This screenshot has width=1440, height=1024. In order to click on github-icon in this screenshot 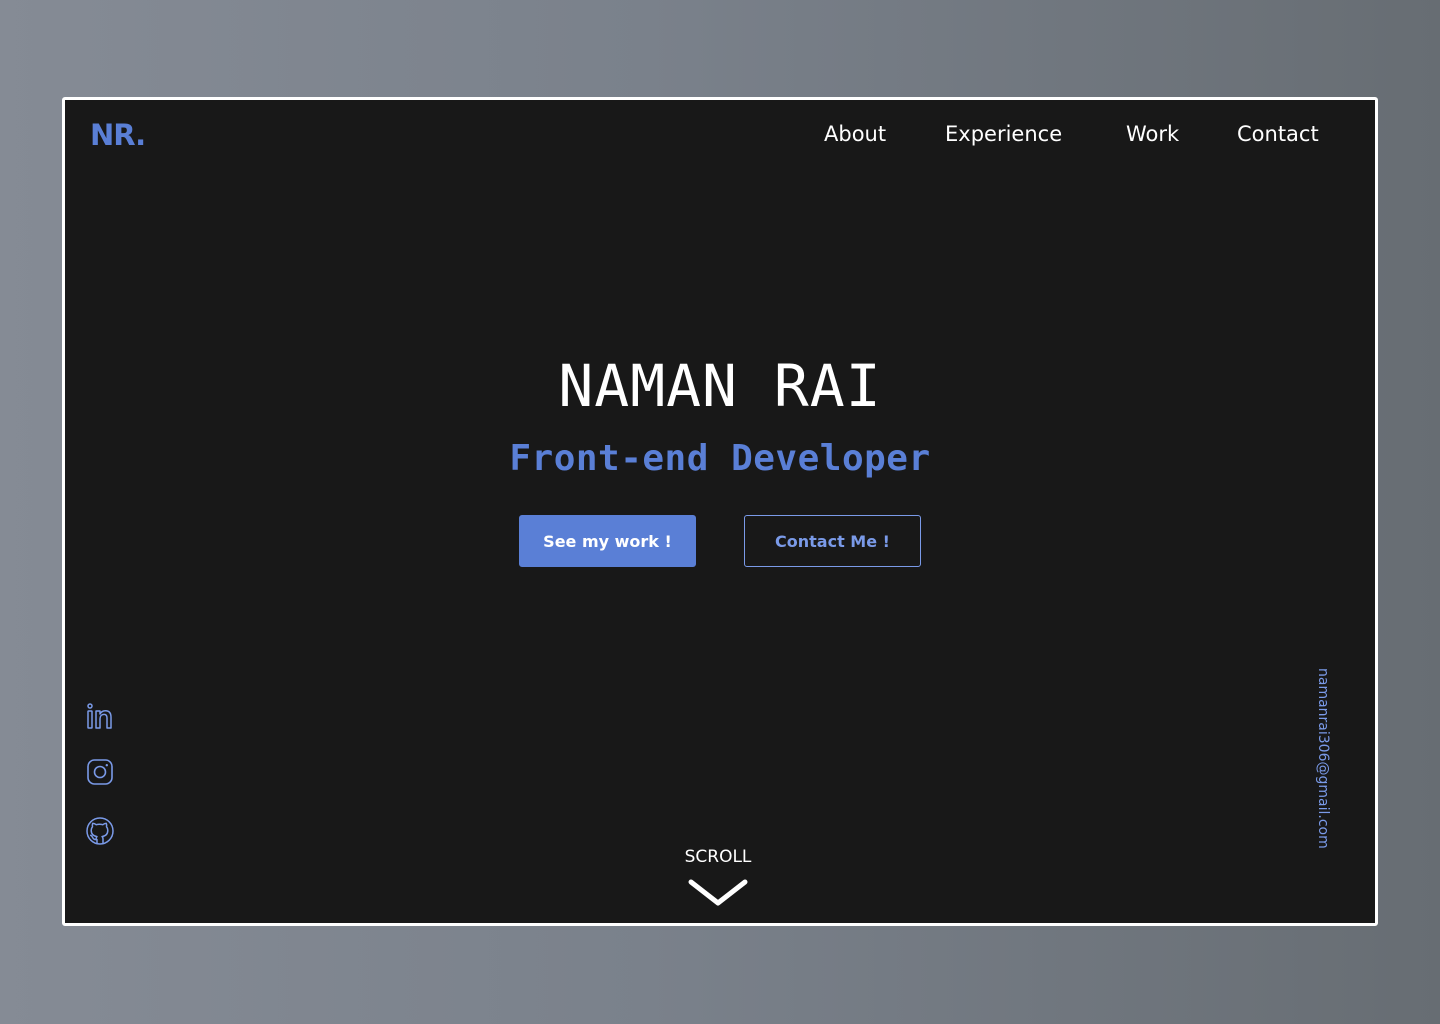, I will do `click(100, 831)`.